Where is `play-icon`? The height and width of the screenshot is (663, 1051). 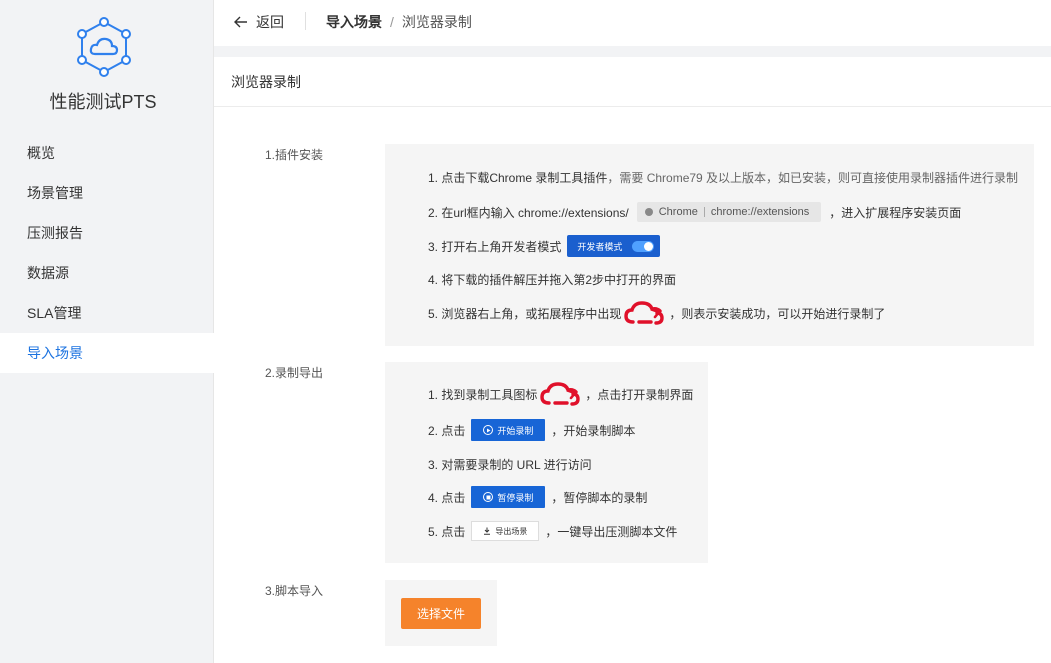 play-icon is located at coordinates (488, 430).